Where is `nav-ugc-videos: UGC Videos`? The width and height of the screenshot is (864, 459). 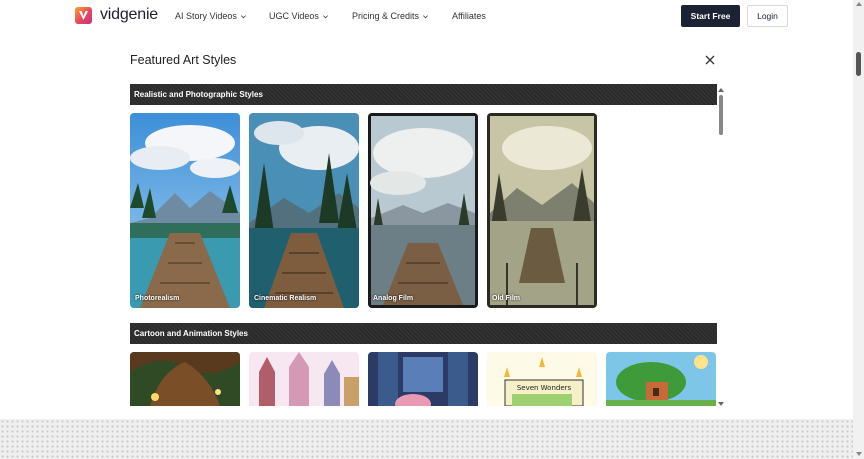 nav-ugc-videos: UGC Videos is located at coordinates (299, 16).